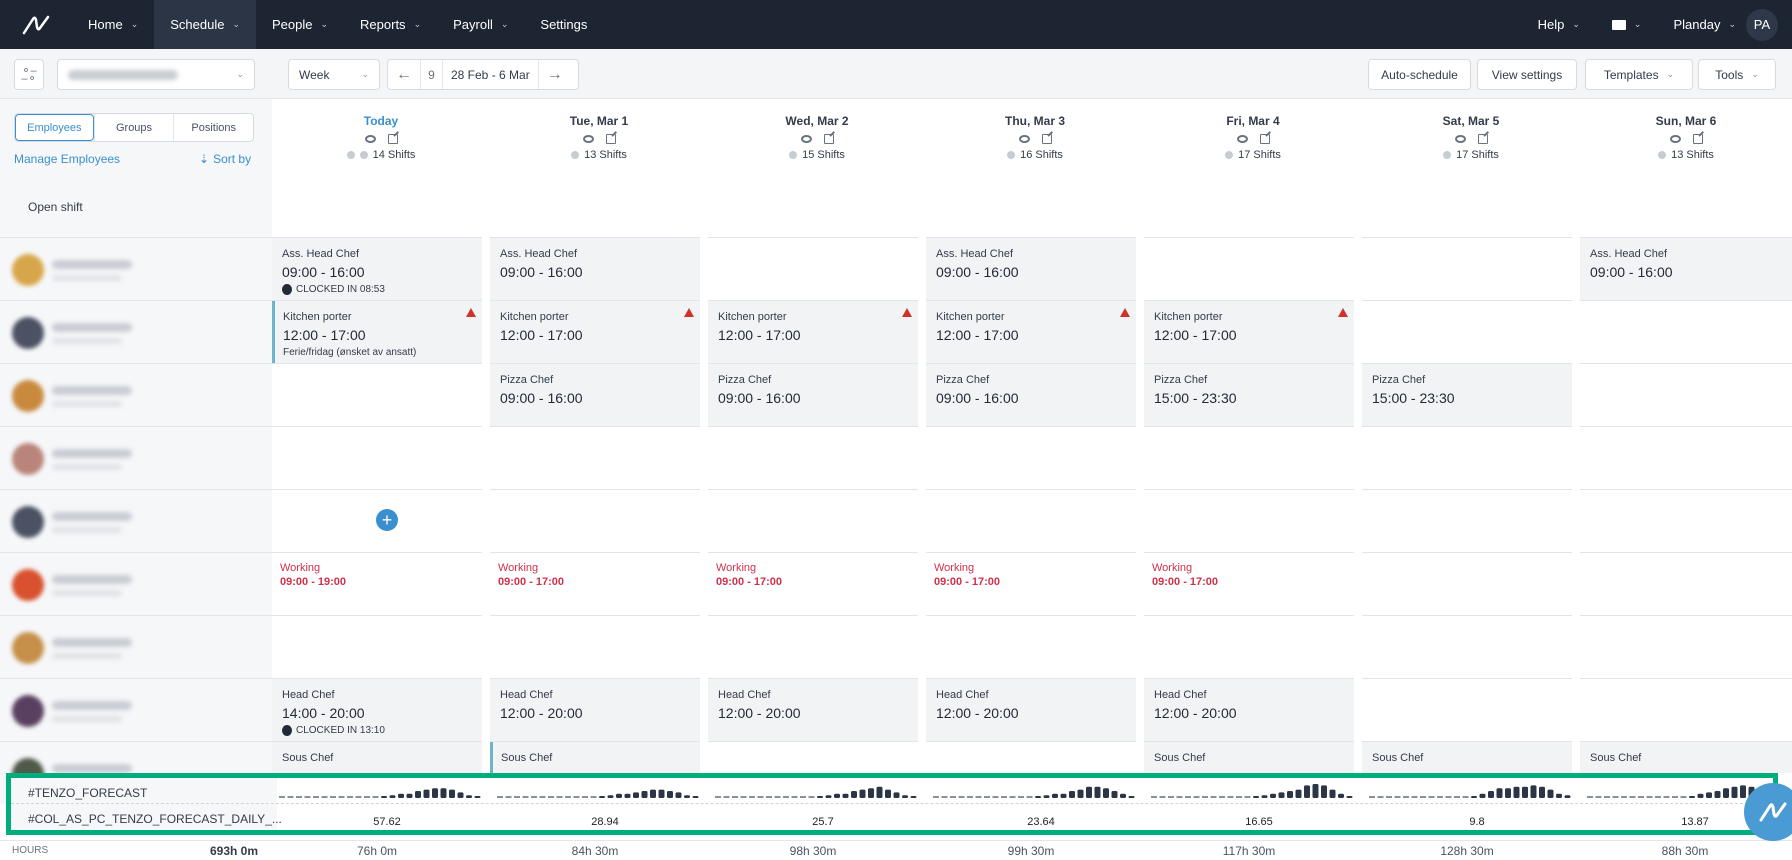 The width and height of the screenshot is (1792, 860). What do you see at coordinates (1471, 121) in the screenshot?
I see `day-title: Sat, Mar 5` at bounding box center [1471, 121].